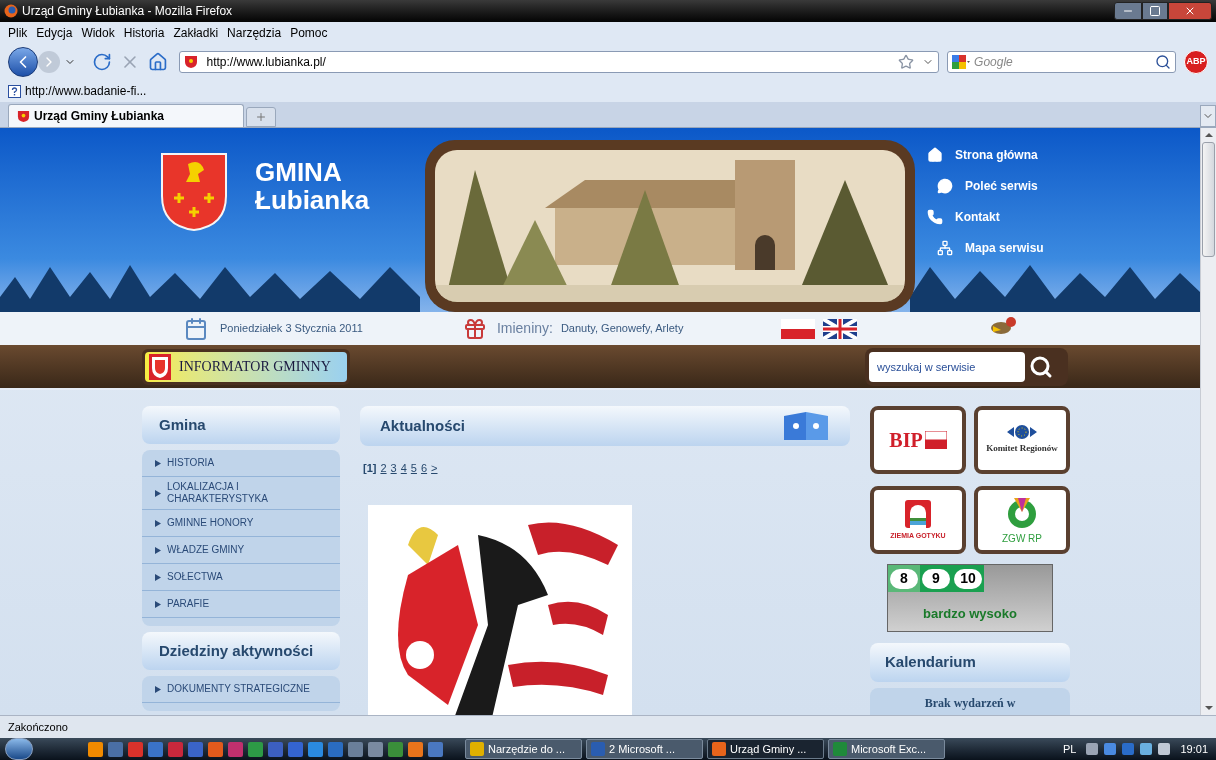  What do you see at coordinates (261, 117) in the screenshot?
I see `new-tab-button` at bounding box center [261, 117].